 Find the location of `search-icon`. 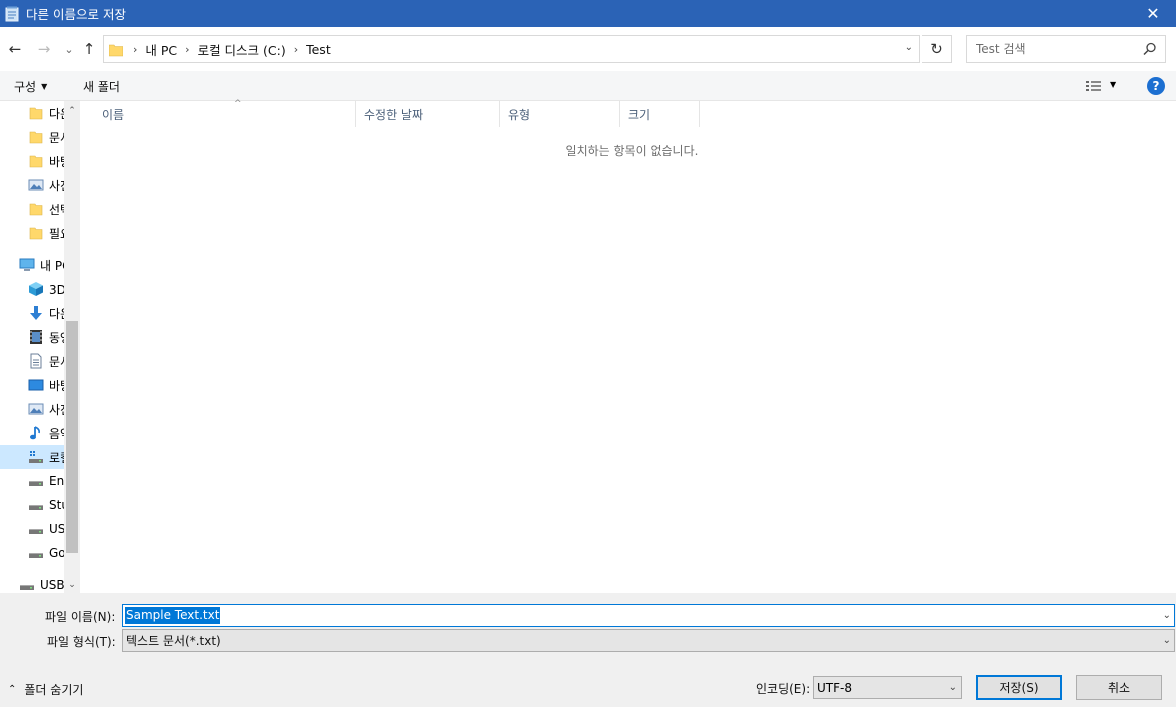

search-icon is located at coordinates (1150, 49).